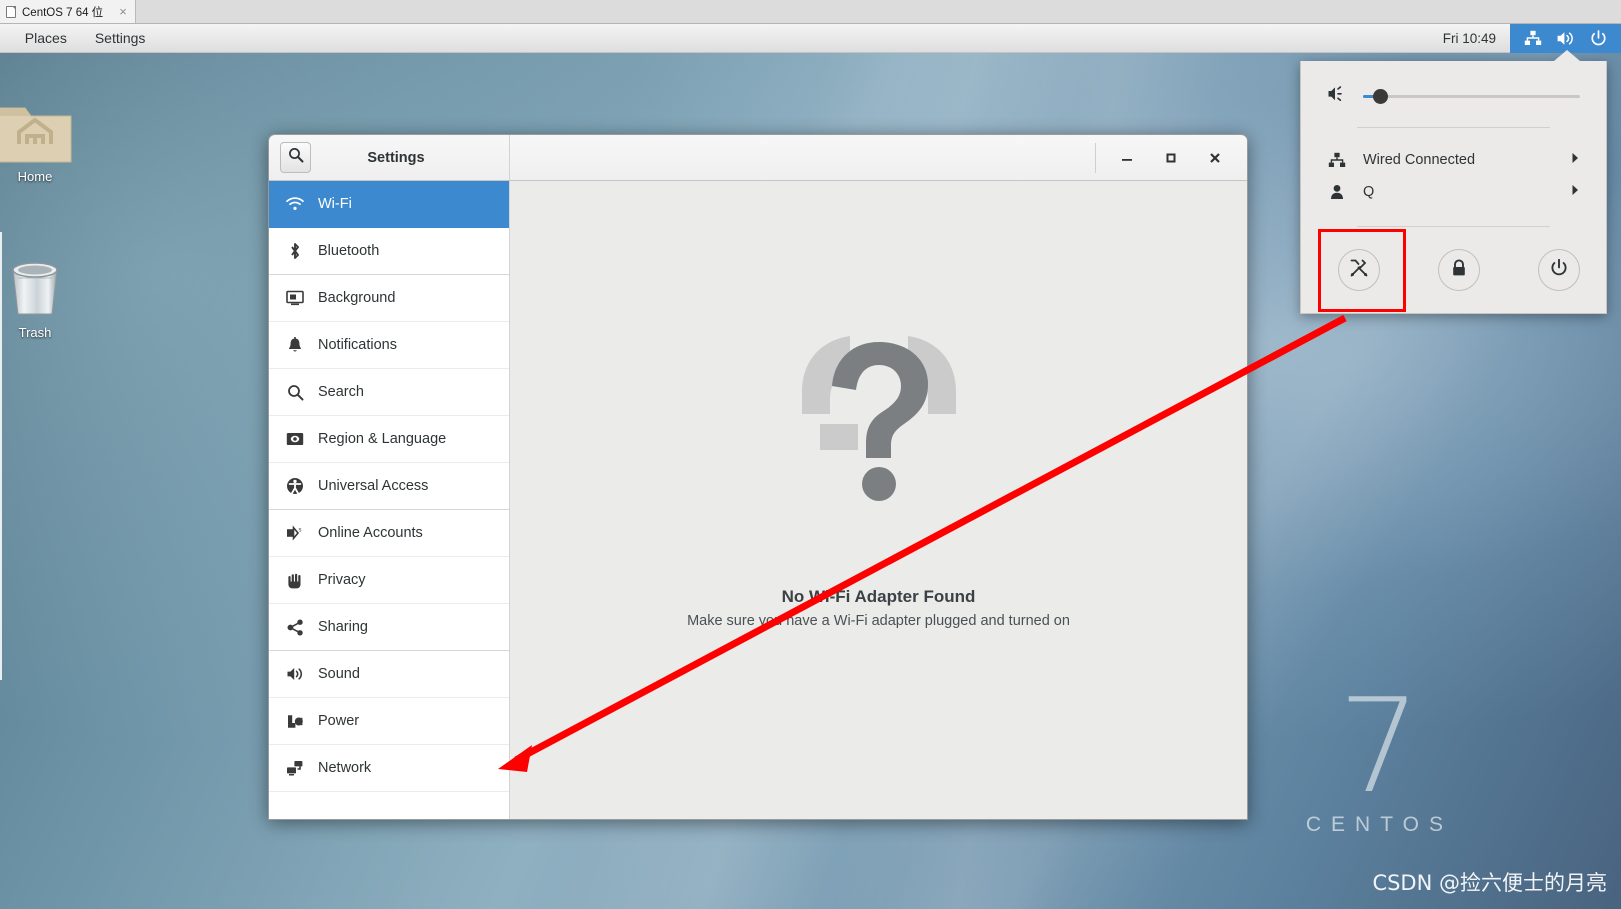  I want to click on sidebar-item-network: Network, so click(389, 768).